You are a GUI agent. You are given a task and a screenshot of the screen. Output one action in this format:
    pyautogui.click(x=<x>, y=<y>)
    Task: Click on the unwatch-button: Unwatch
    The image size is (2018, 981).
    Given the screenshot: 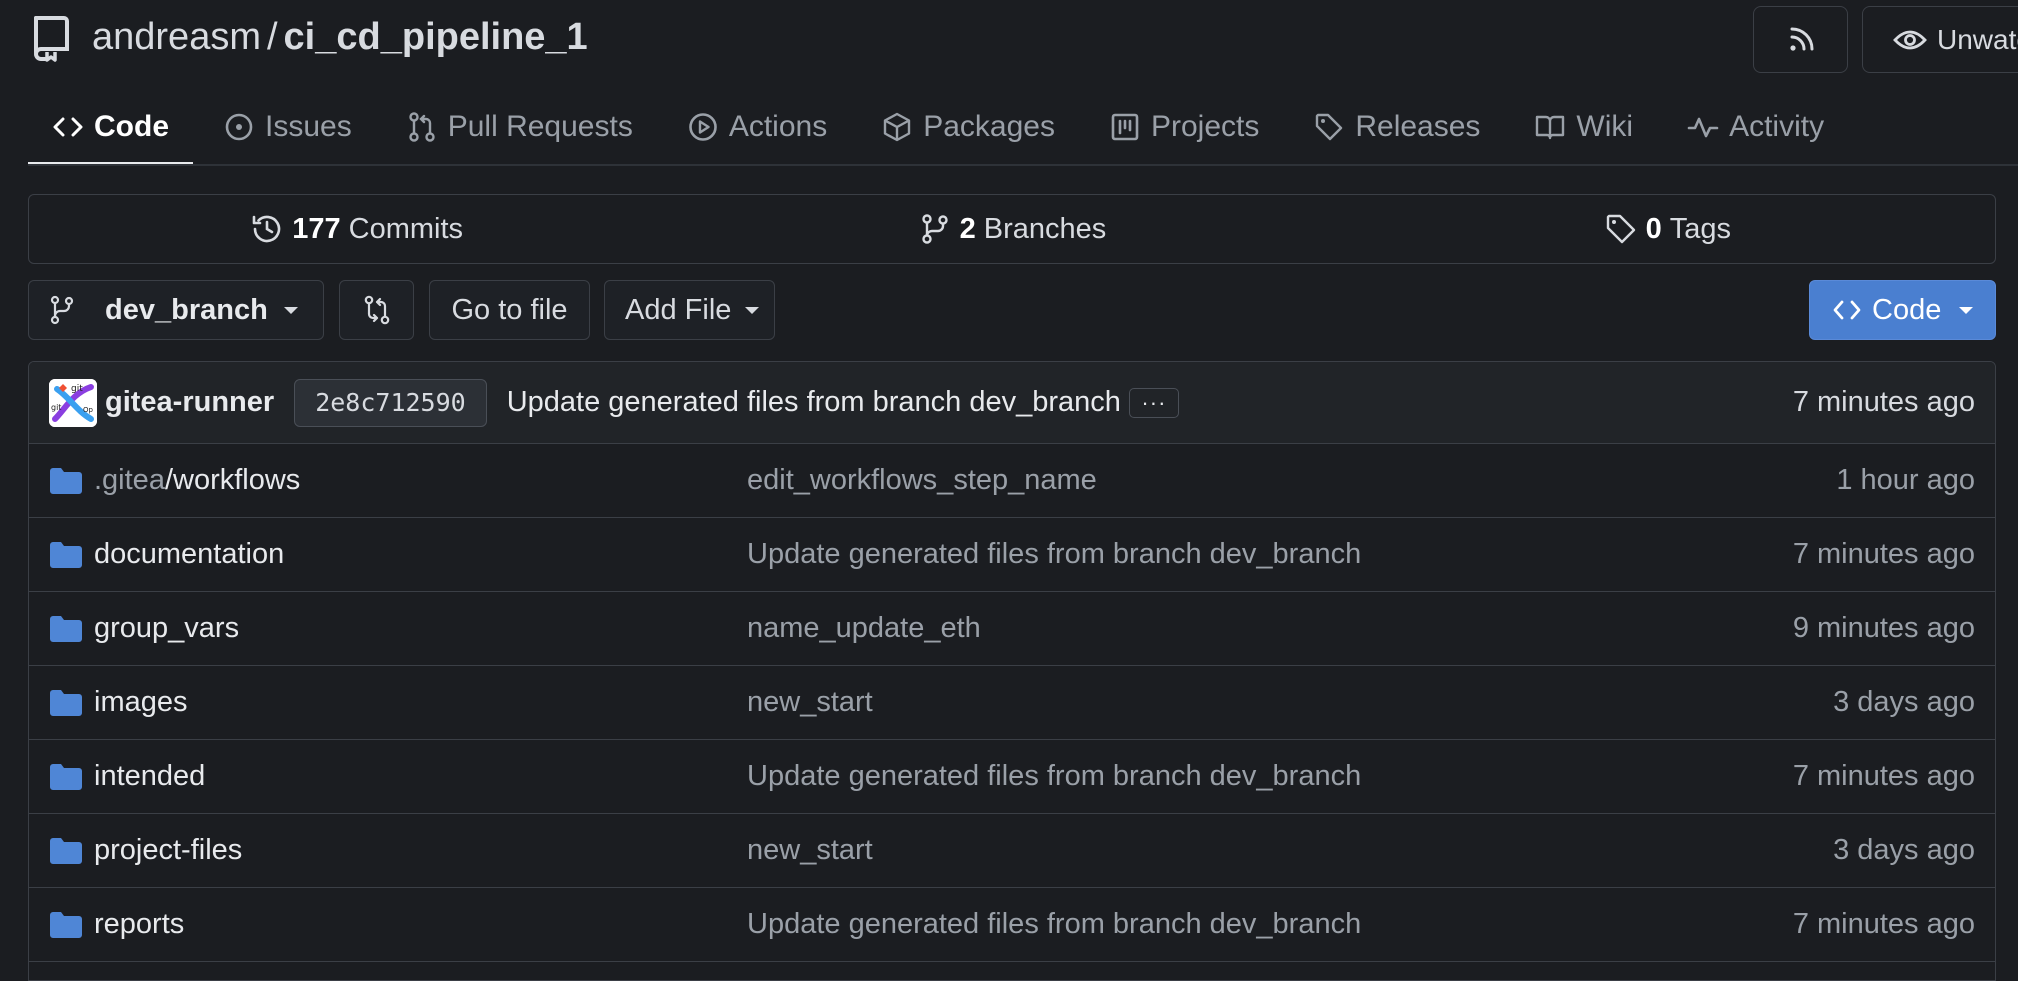 What is the action you would take?
    pyautogui.click(x=1940, y=39)
    